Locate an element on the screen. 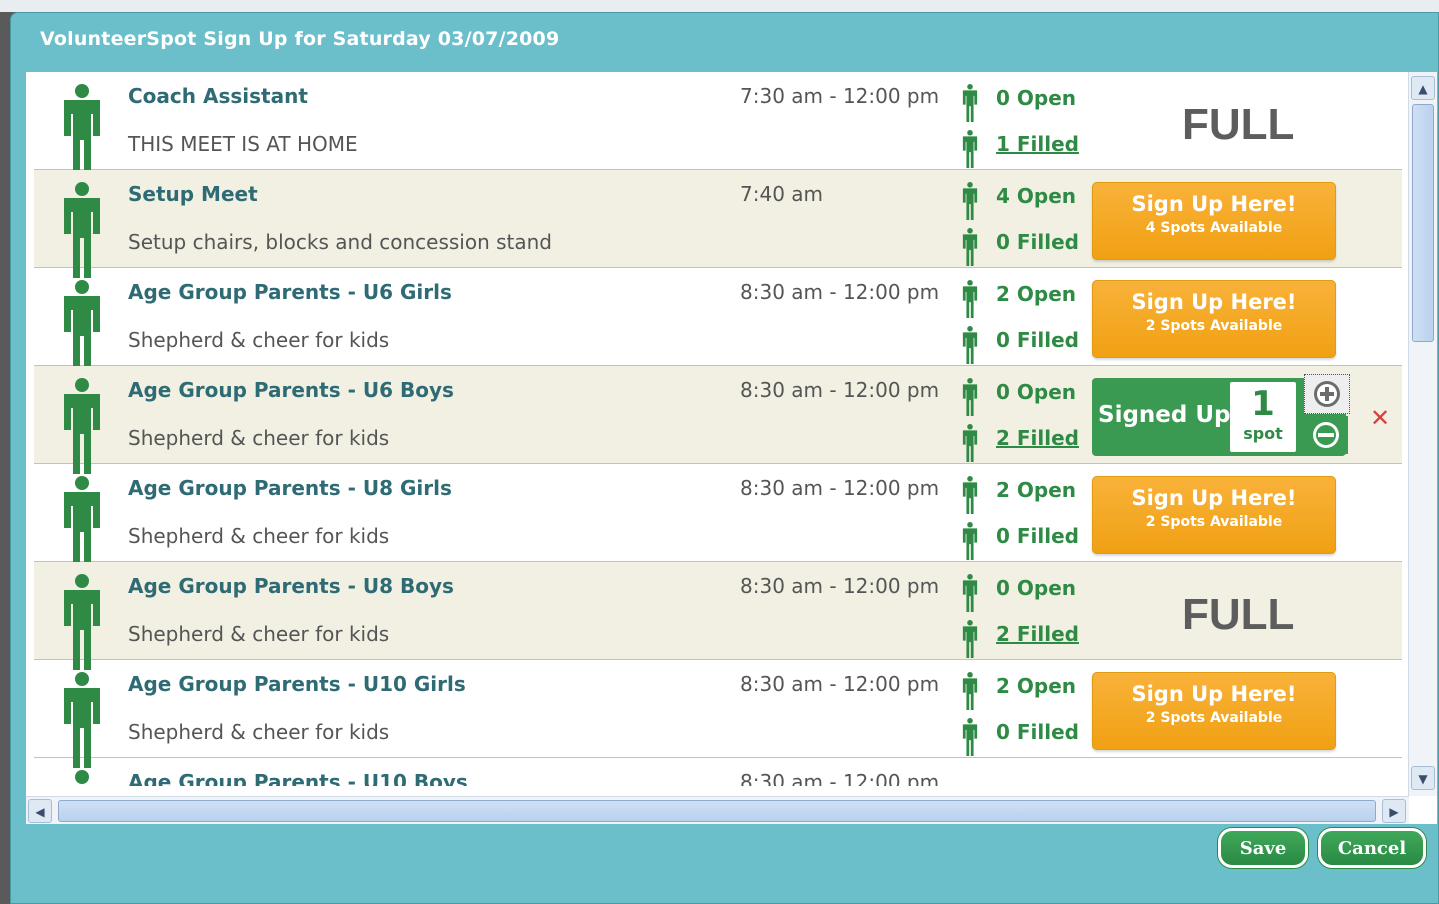 The height and width of the screenshot is (904, 1439). horizontal-scrollbar: ◀ ▶ is located at coordinates (717, 810).